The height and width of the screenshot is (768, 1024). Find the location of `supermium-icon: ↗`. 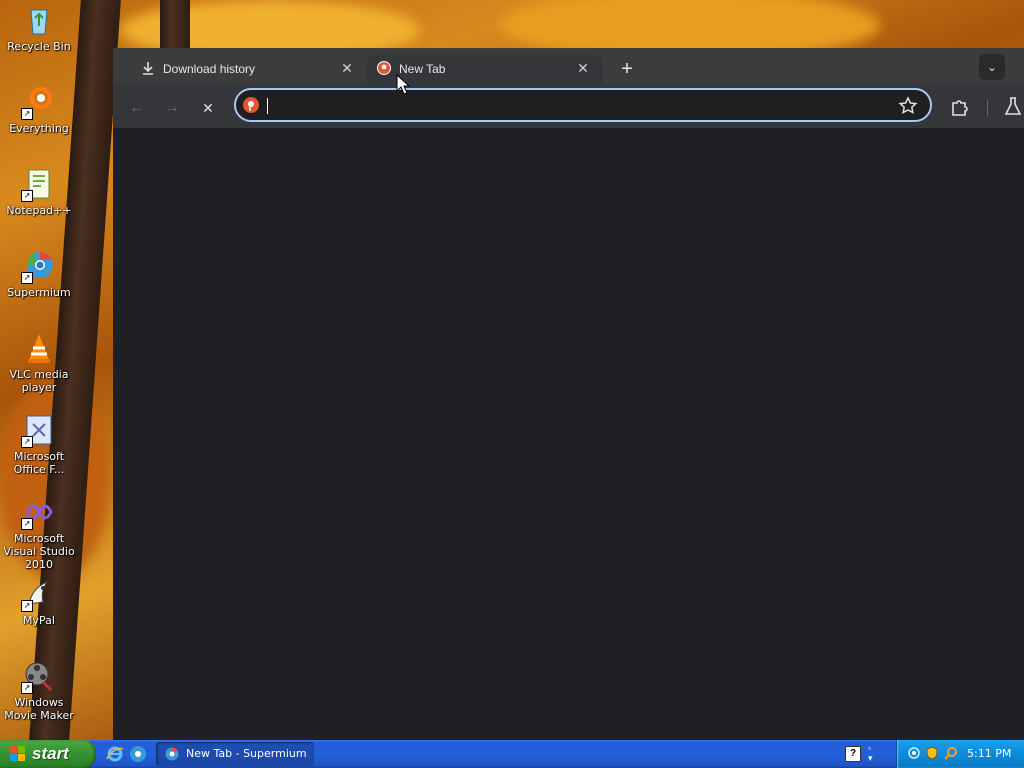

supermium-icon: ↗ is located at coordinates (38, 267).